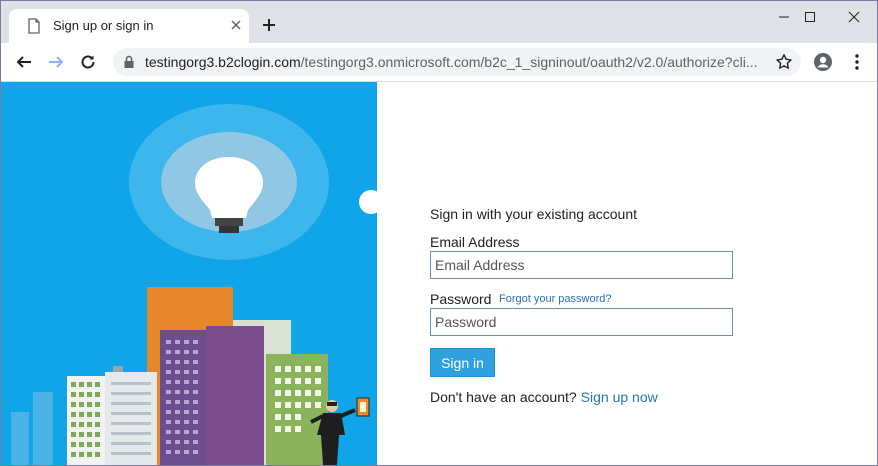  I want to click on email-field, so click(581, 265).